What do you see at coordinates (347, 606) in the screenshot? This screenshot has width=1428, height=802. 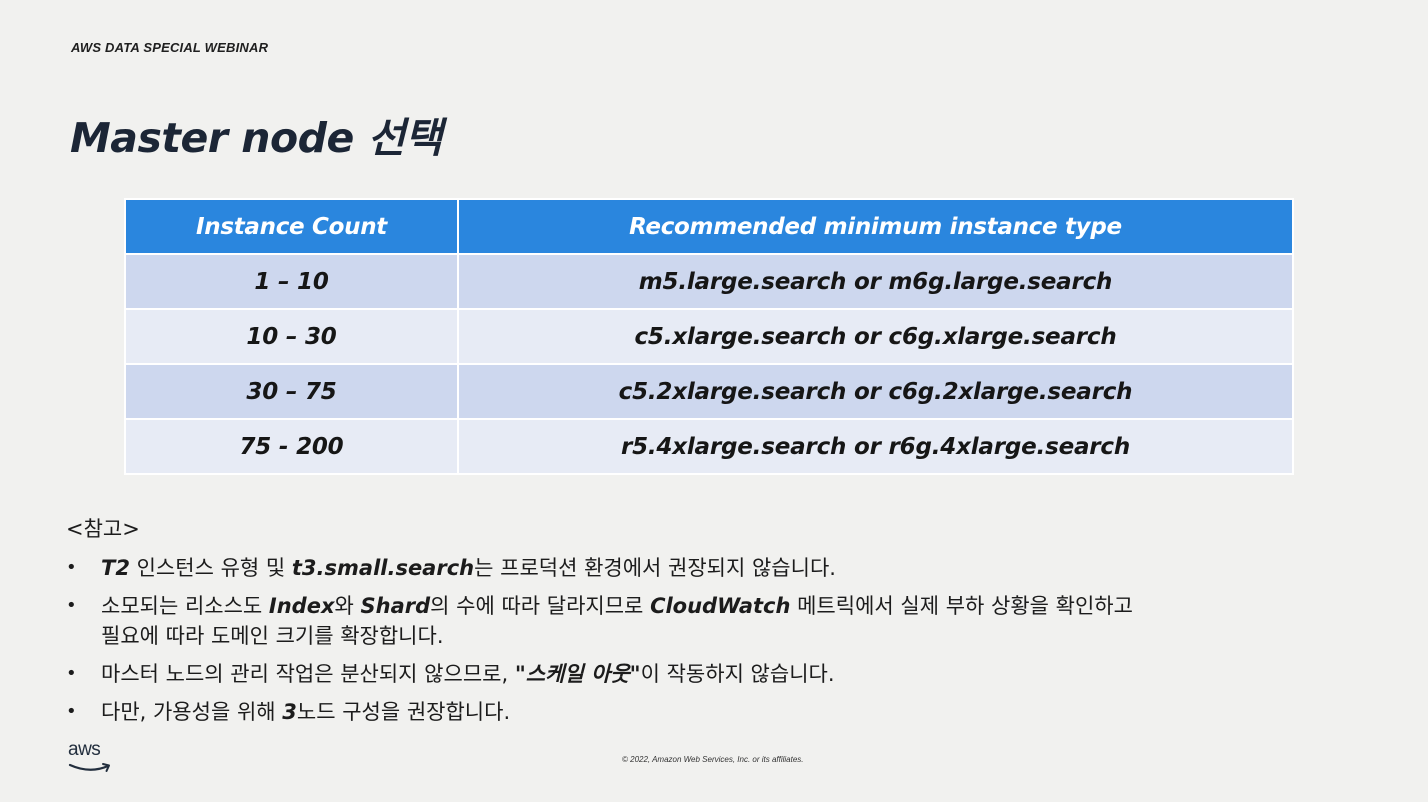 I see `note-text: 와` at bounding box center [347, 606].